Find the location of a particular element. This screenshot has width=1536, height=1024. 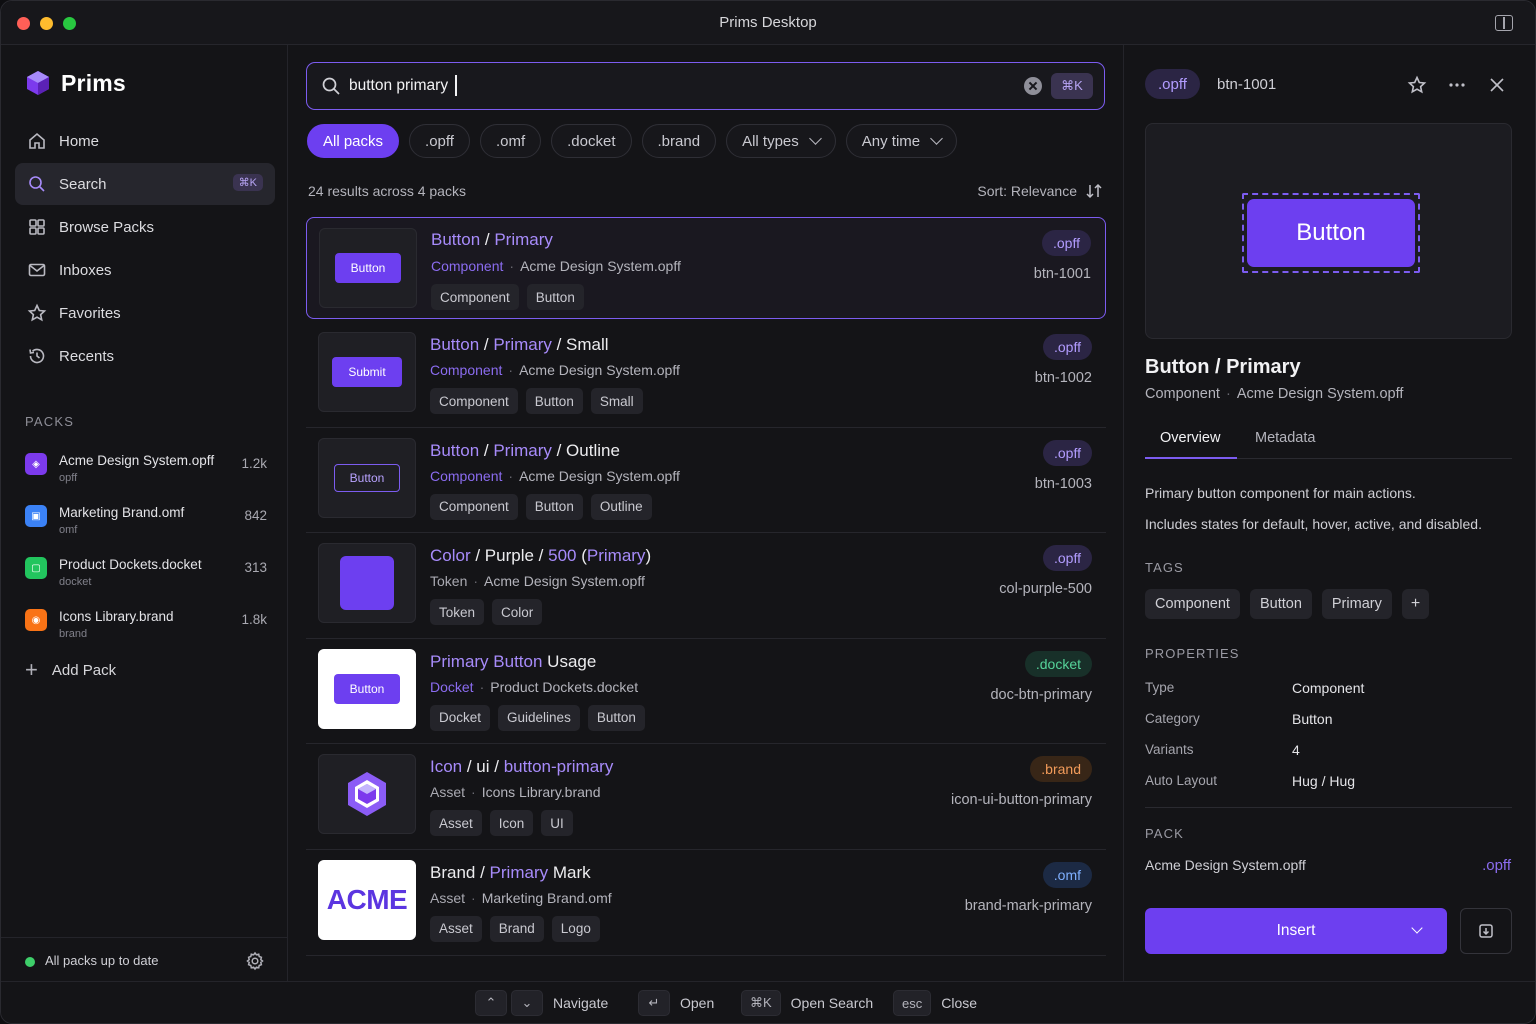

pack-row: Acme Design System.opff .opff is located at coordinates (1328, 865).